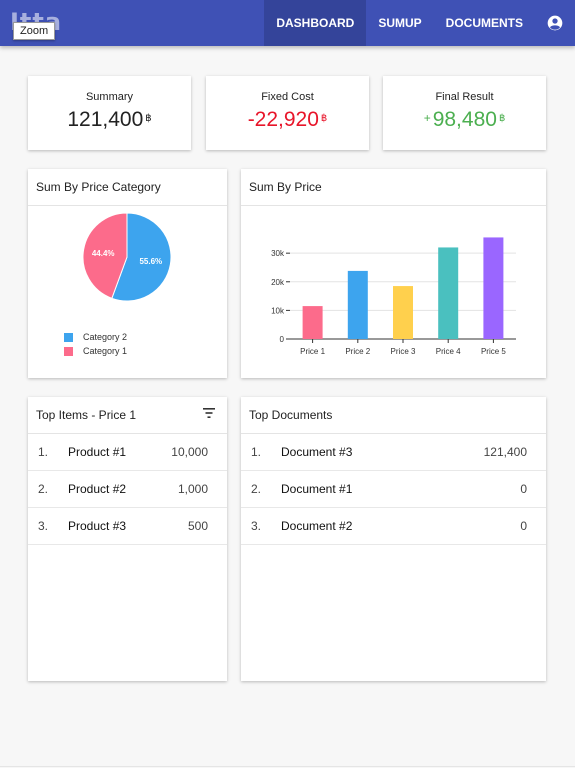 This screenshot has width=575, height=768. I want to click on zoom-tooltip: Zoom, so click(34, 31).